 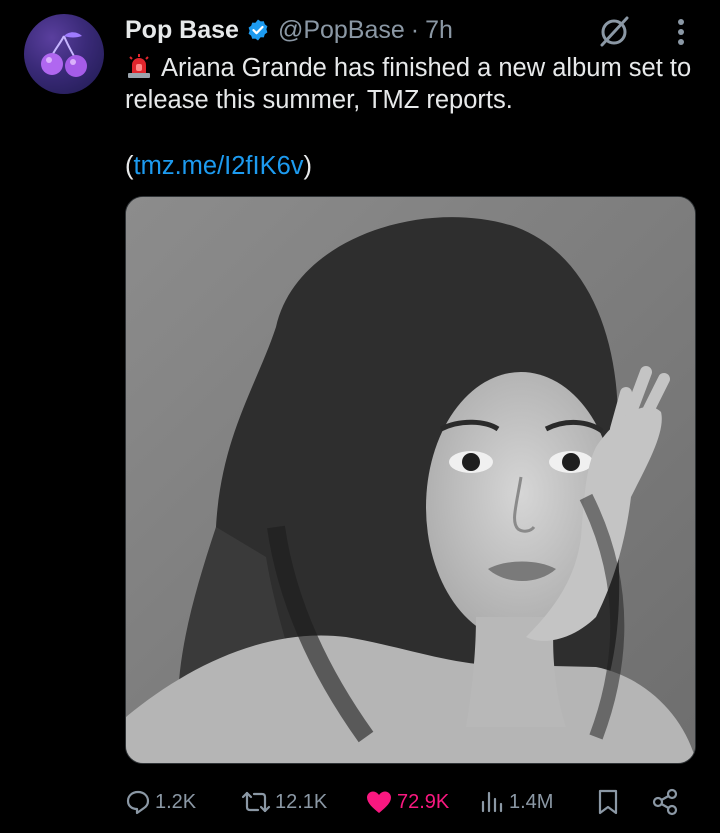 What do you see at coordinates (129, 166) in the screenshot?
I see `link-open-paren: (` at bounding box center [129, 166].